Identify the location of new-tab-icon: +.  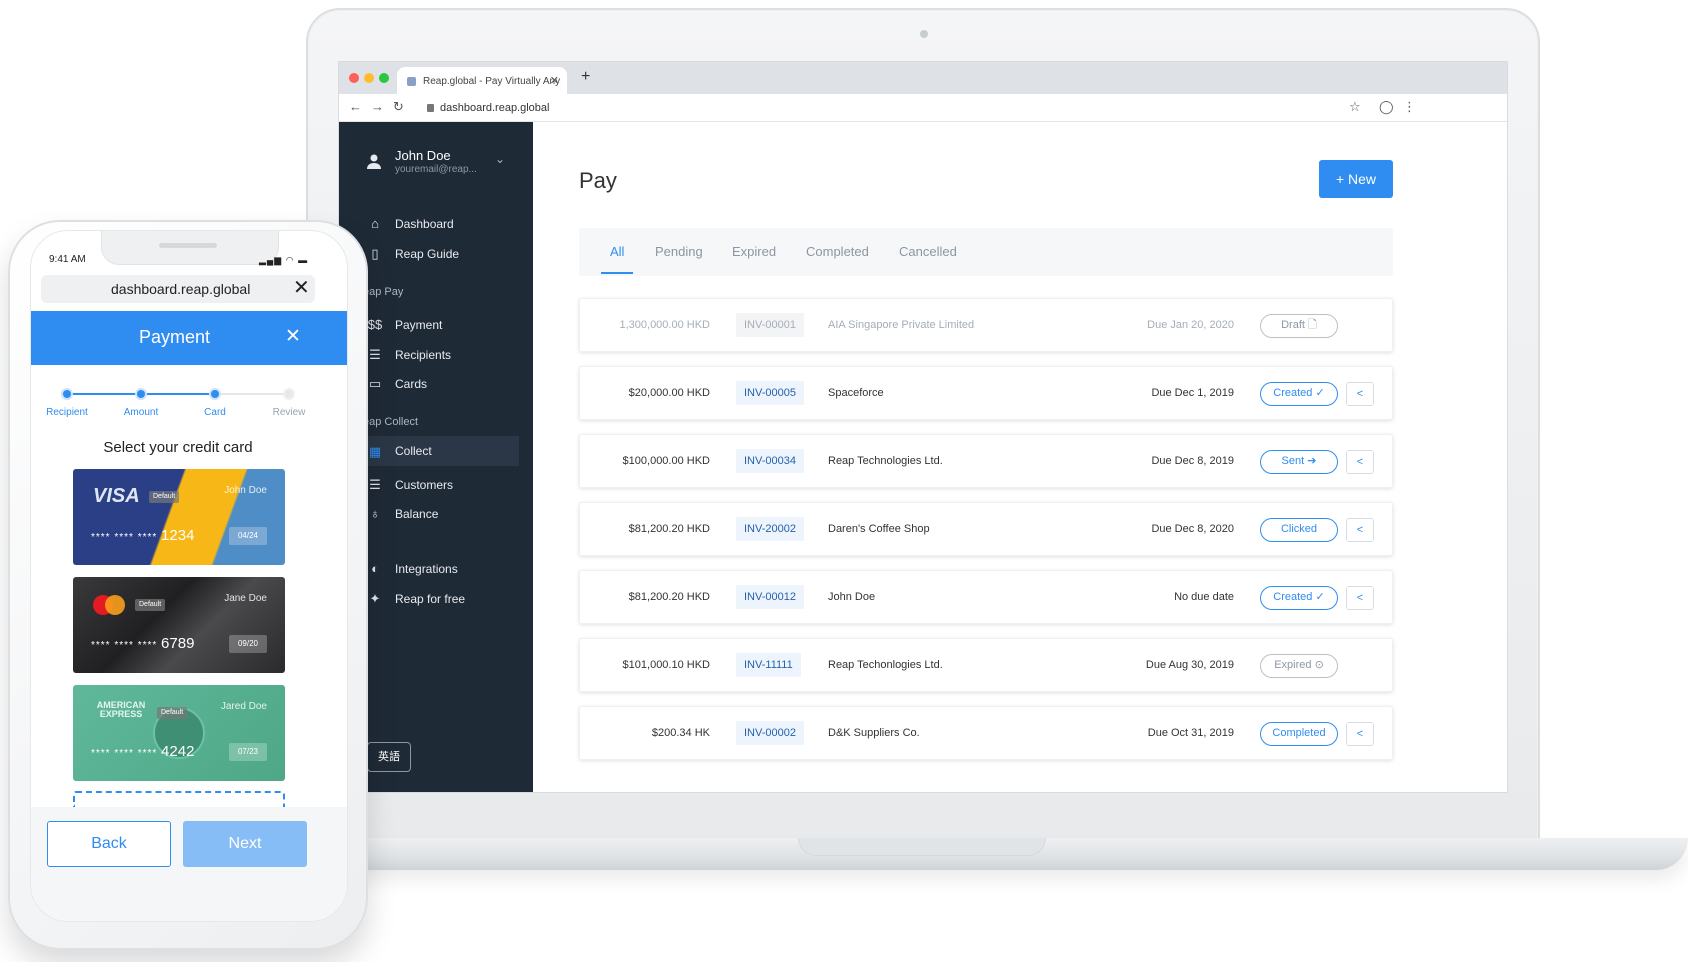
(585, 77).